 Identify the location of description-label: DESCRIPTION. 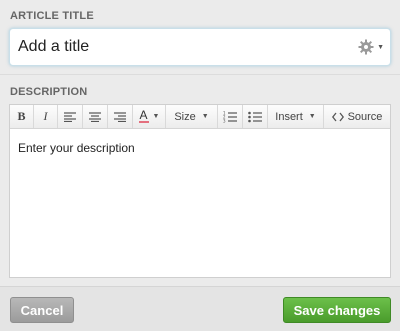
(49, 92).